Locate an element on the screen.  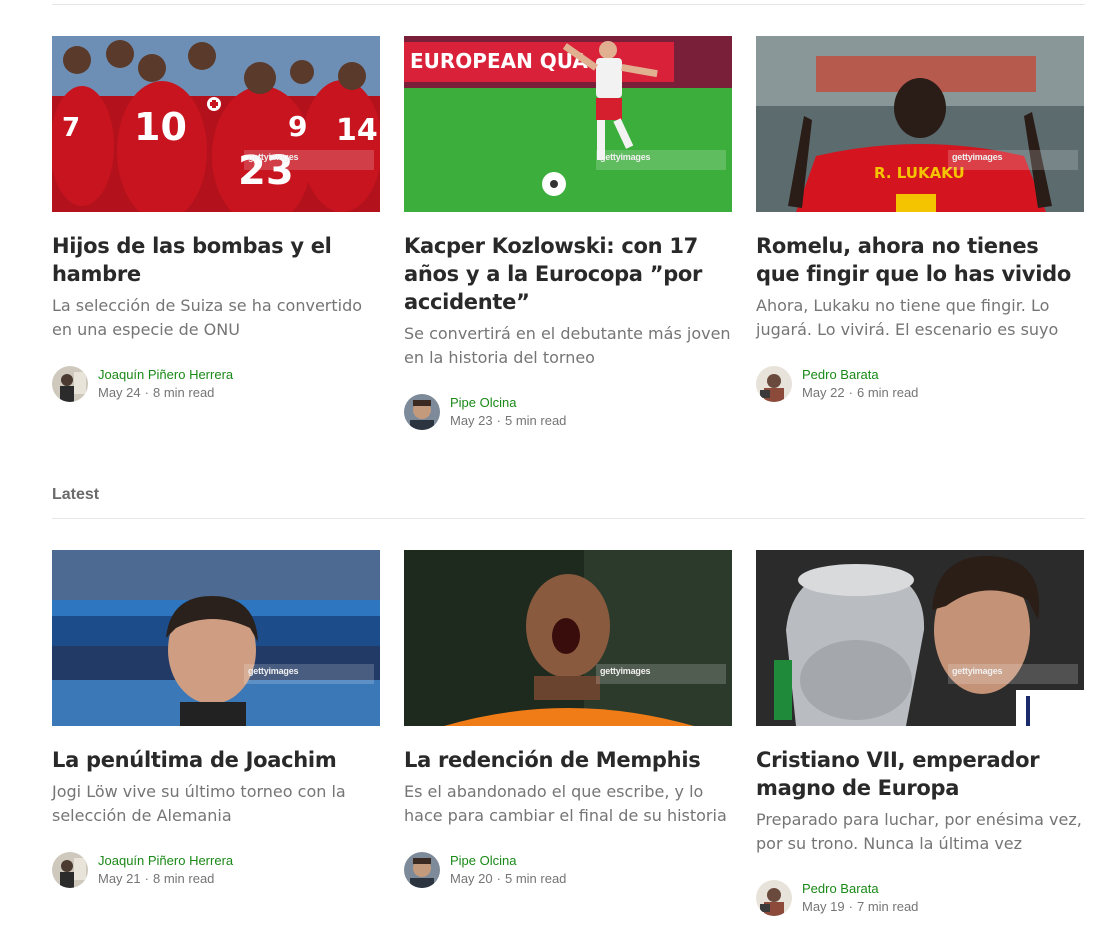
story-title: La penúltima de Joachim is located at coordinates (216, 760).